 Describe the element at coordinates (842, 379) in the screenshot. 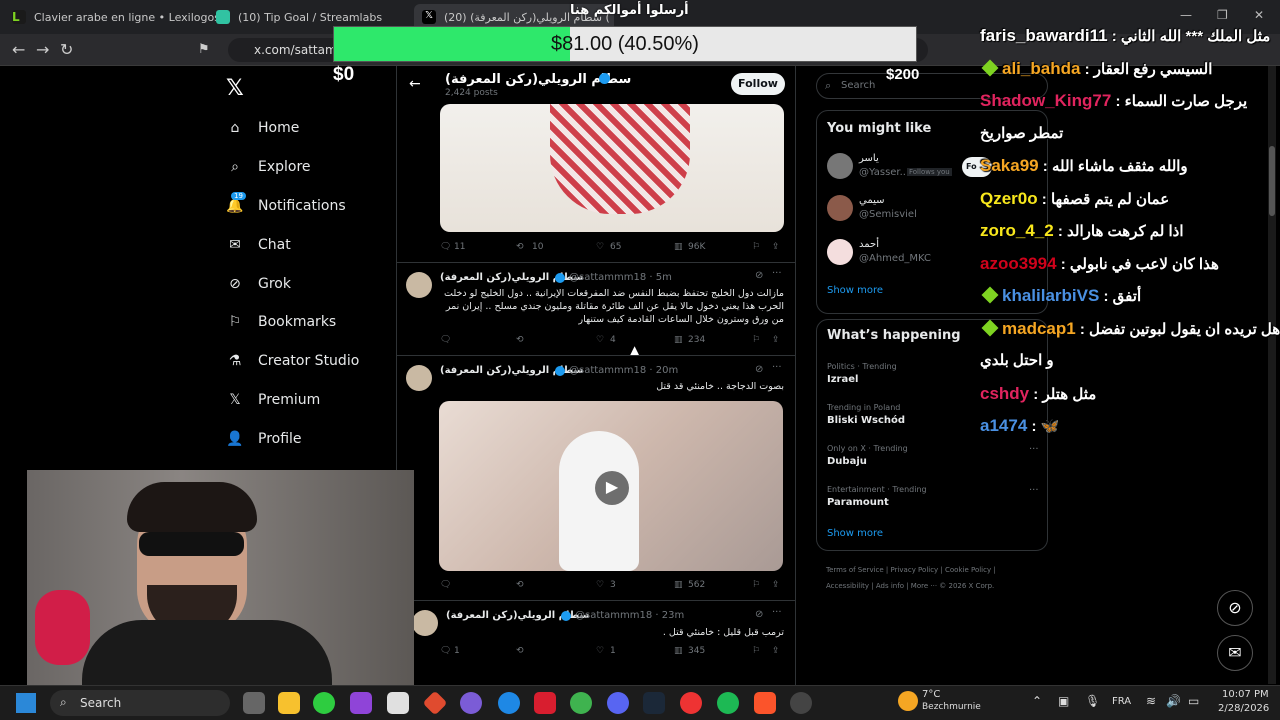

I see `trend-name: Izrael` at that location.